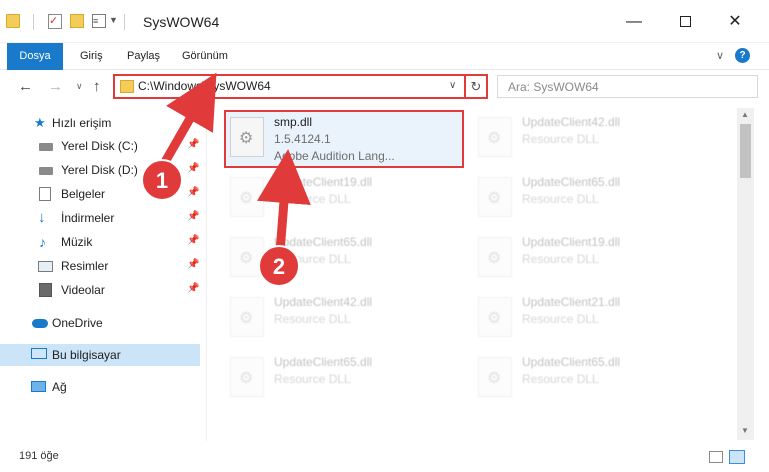 The height and width of the screenshot is (472, 769). I want to click on file-name: UpdateClient42.dll, so click(323, 302).